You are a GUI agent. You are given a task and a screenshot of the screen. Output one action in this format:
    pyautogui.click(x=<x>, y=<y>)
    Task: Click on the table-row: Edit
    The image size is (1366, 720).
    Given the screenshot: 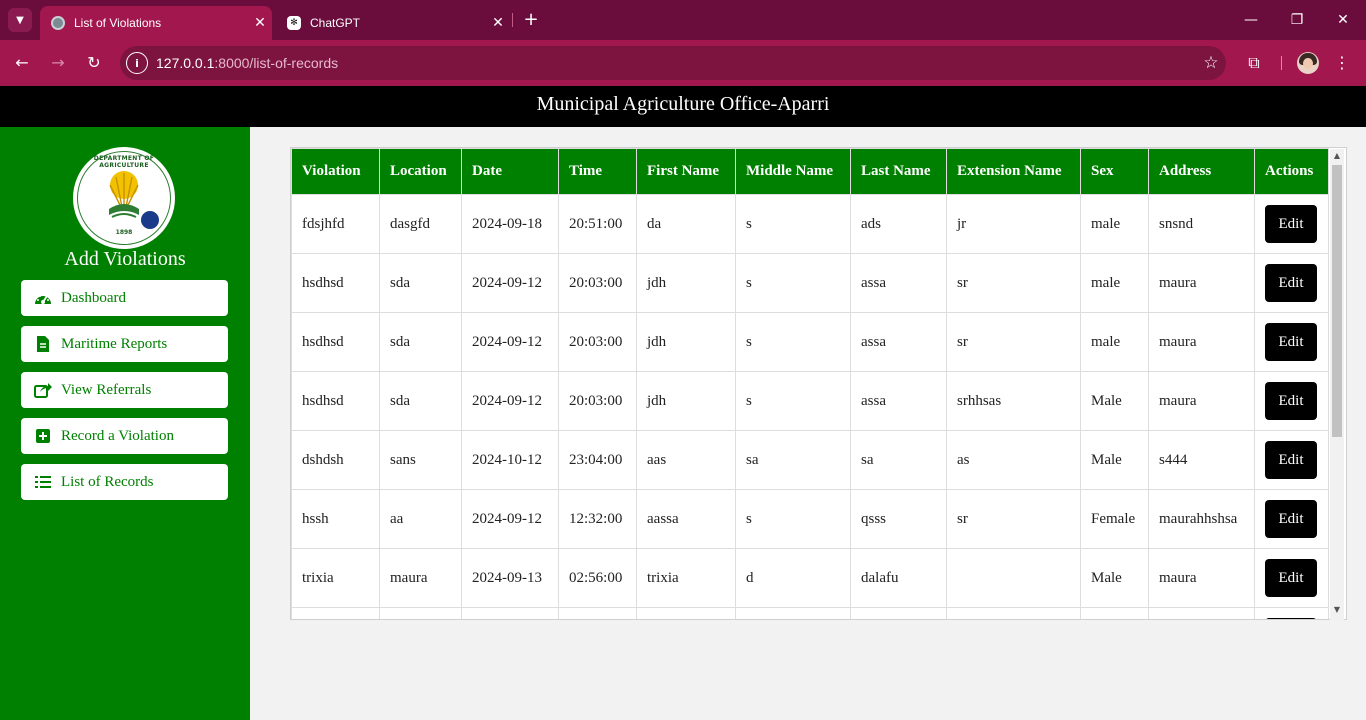 What is the action you would take?
    pyautogui.click(x=810, y=613)
    